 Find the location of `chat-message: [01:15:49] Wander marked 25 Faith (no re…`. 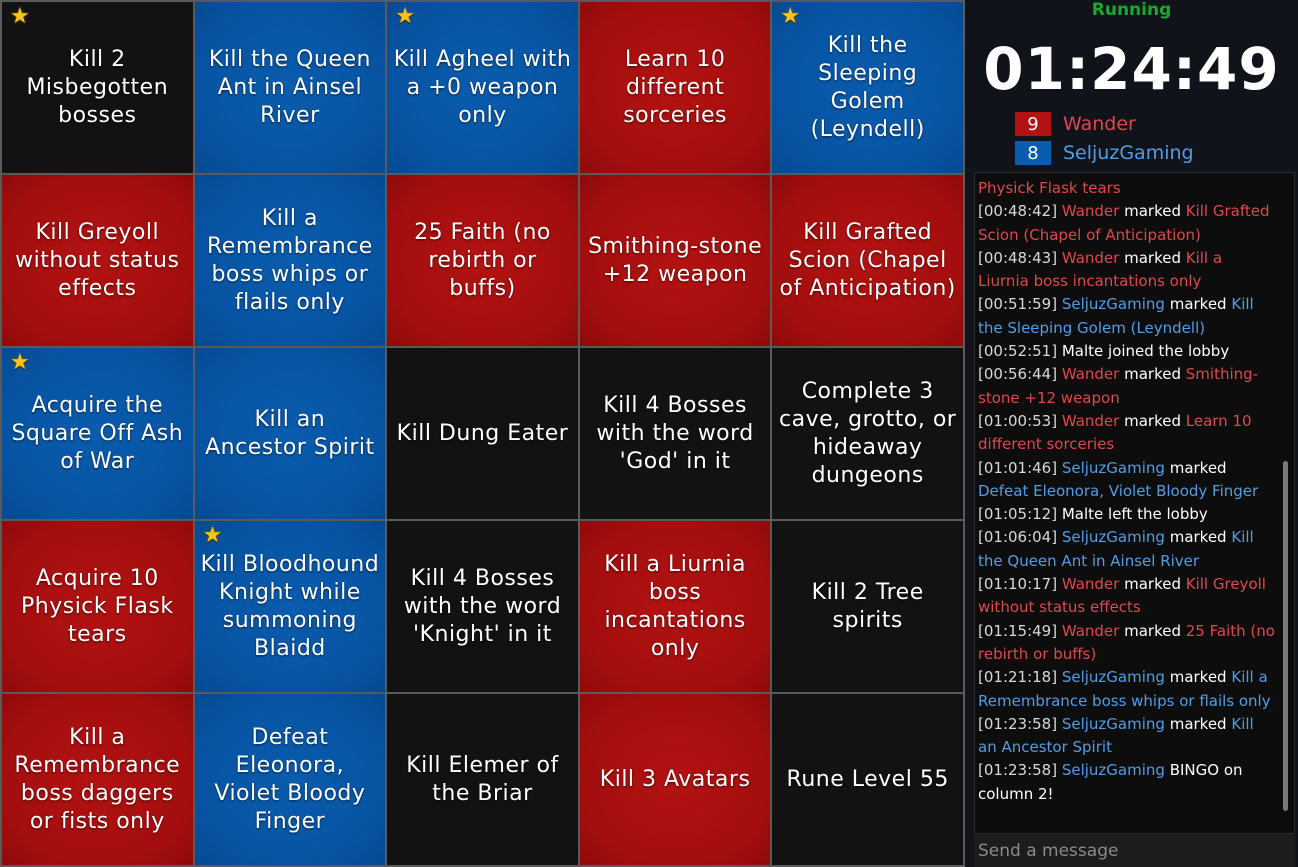

chat-message: [01:15:49] Wander marked 25 Faith (no re… is located at coordinates (1127, 643).